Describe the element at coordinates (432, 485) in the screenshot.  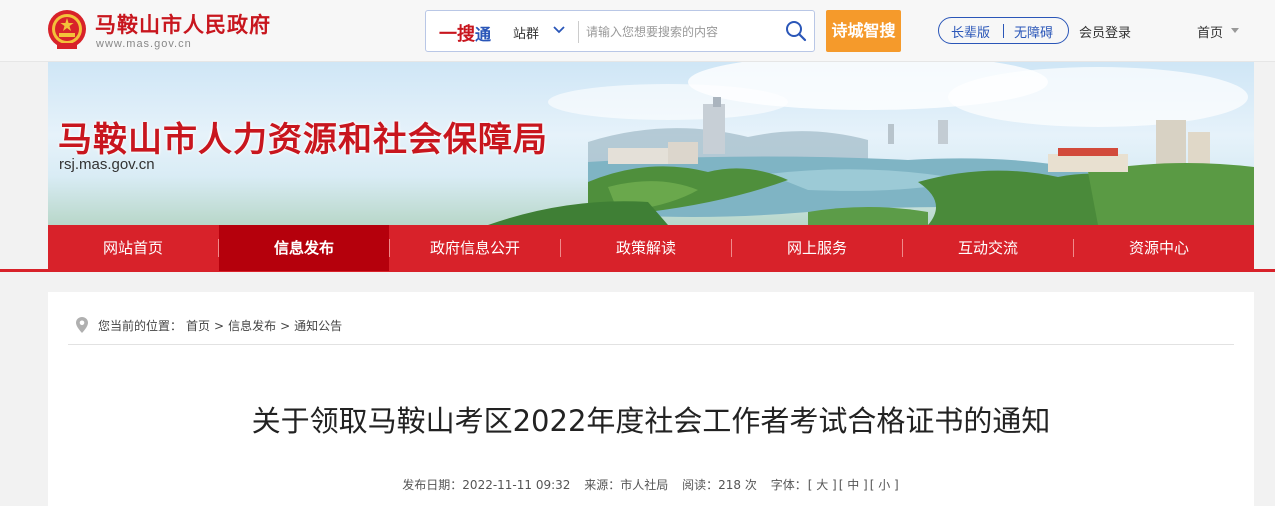
I see `publish-date-label: 发布日期：` at that location.